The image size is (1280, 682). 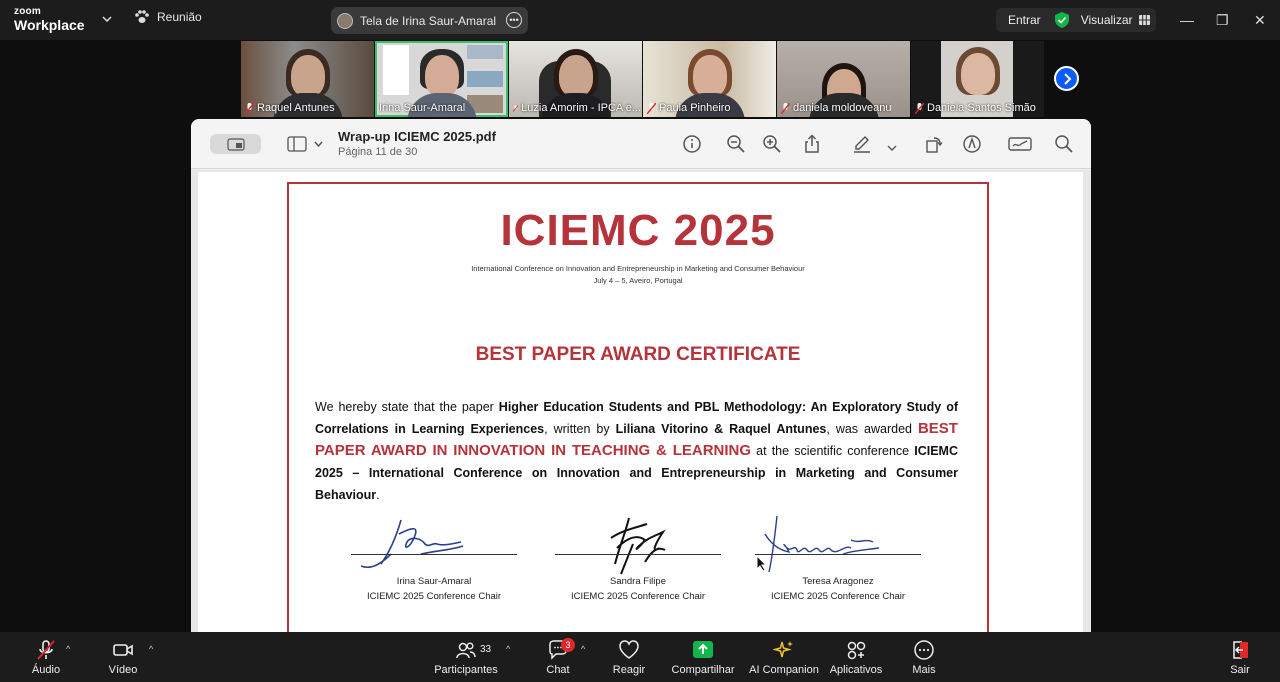 I want to click on audio-label: Áudio, so click(x=46, y=670).